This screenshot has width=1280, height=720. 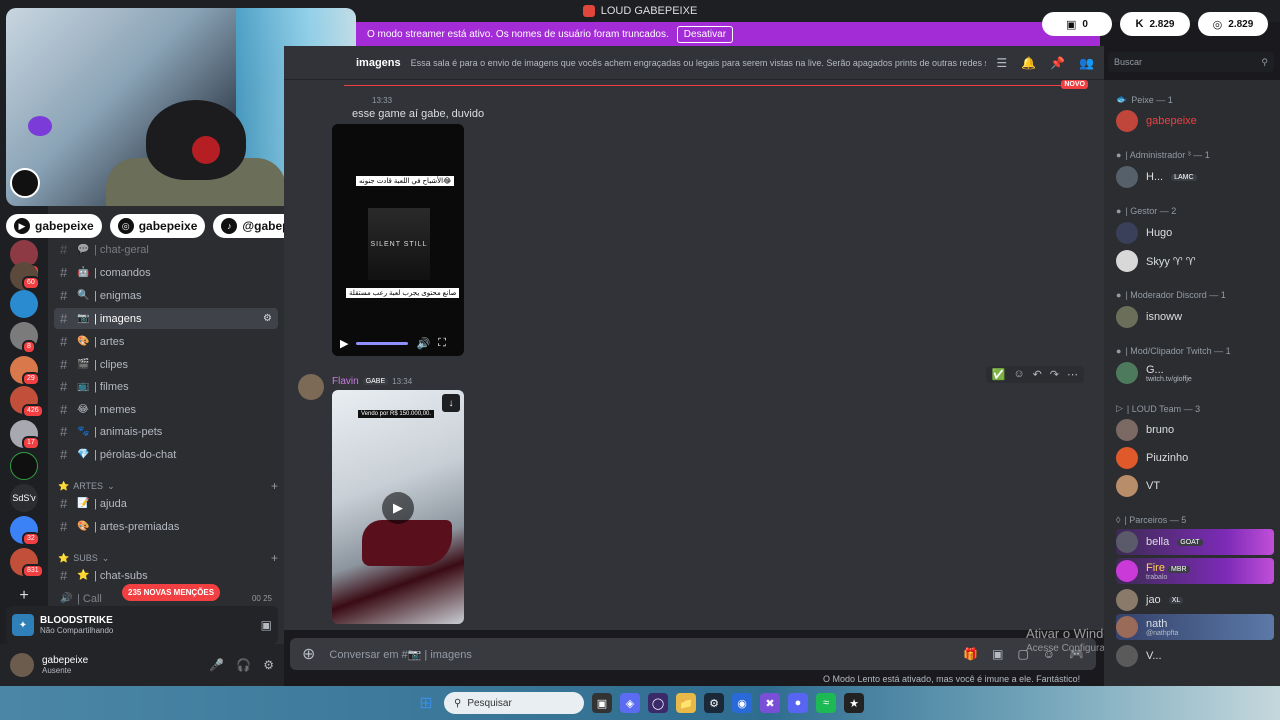 I want to click on member-item: Skyy ♈ ♈, so click(x=1195, y=261).